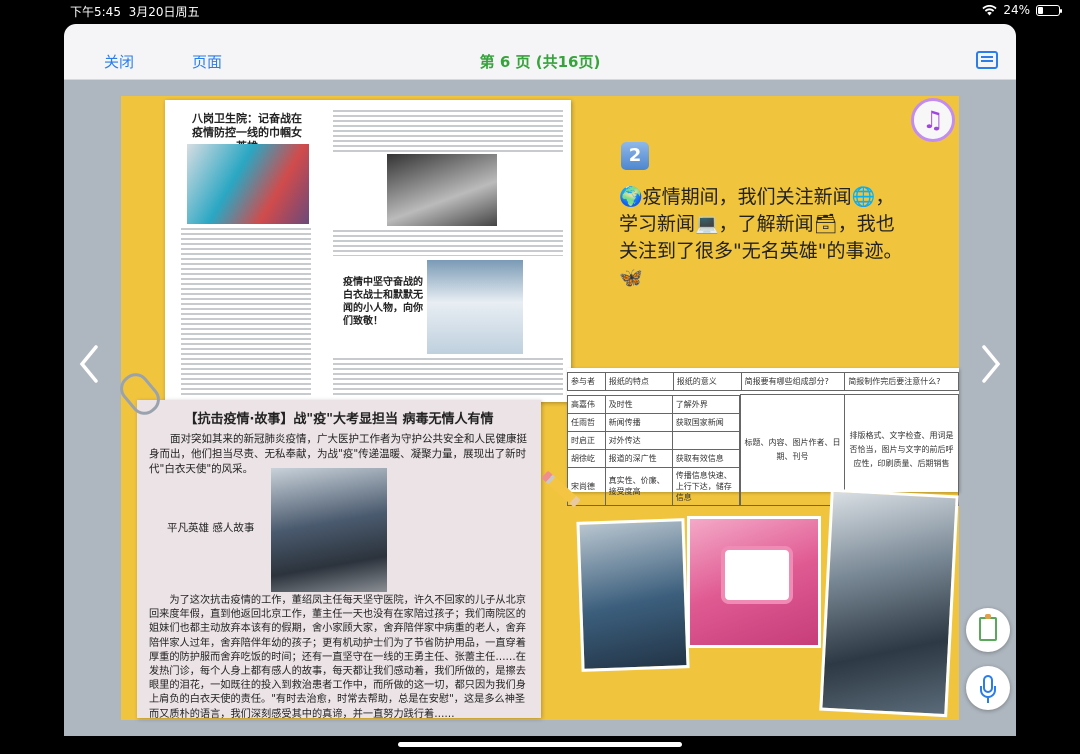 This screenshot has height=754, width=1080. I want to click on wifi-icon, so click(989, 9).